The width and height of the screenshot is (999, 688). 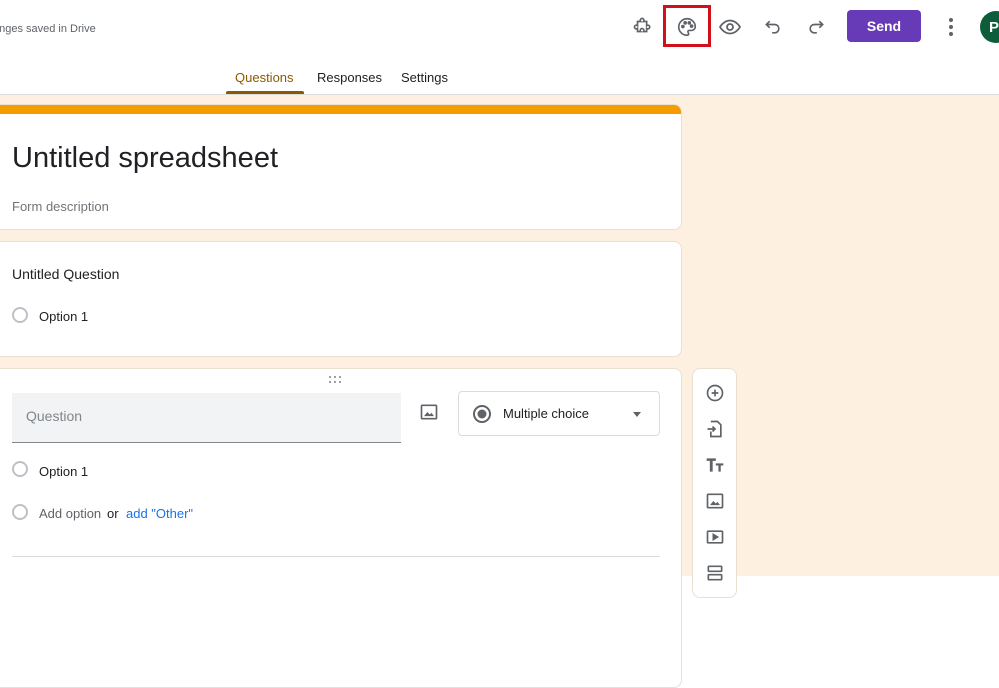 What do you see at coordinates (482, 416) in the screenshot?
I see `radio-checked-icon` at bounding box center [482, 416].